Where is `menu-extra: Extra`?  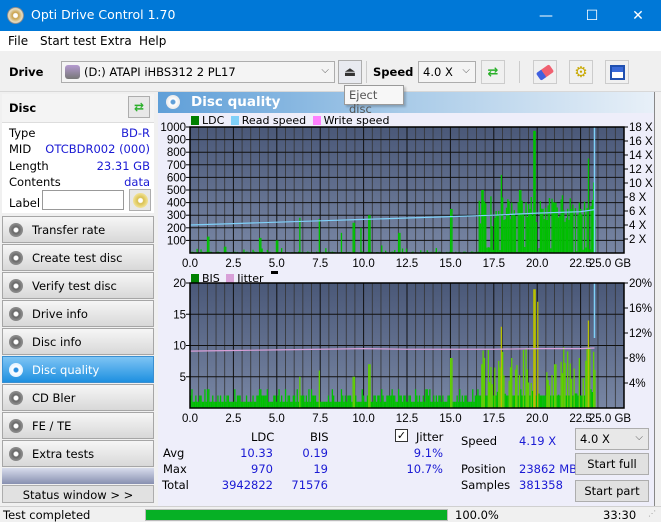
menu-extra: Extra is located at coordinates (116, 41).